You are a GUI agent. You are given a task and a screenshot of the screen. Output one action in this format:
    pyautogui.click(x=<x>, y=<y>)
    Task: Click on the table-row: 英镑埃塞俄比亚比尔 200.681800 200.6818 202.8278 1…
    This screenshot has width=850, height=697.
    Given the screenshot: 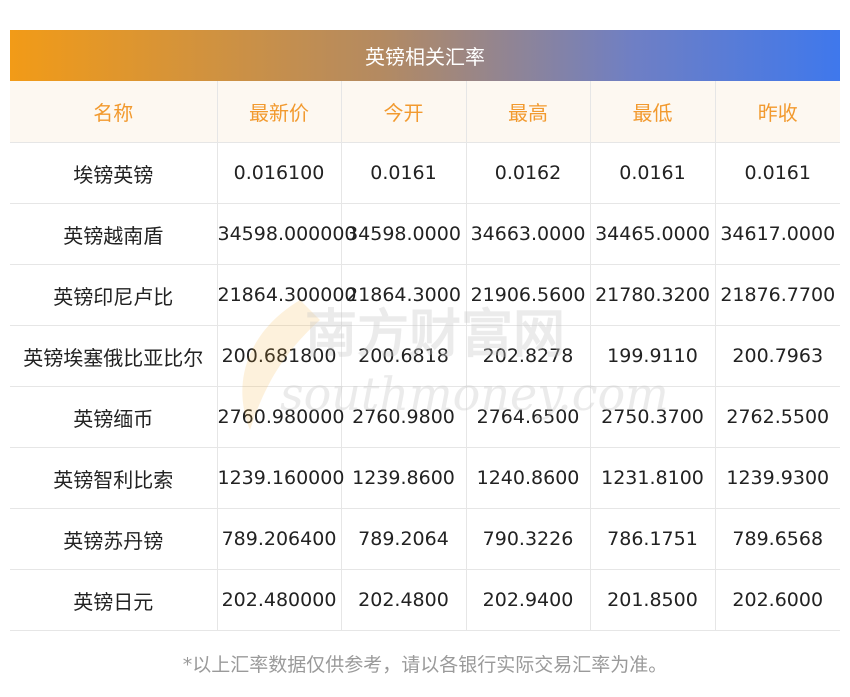 What is the action you would take?
    pyautogui.click(x=425, y=356)
    